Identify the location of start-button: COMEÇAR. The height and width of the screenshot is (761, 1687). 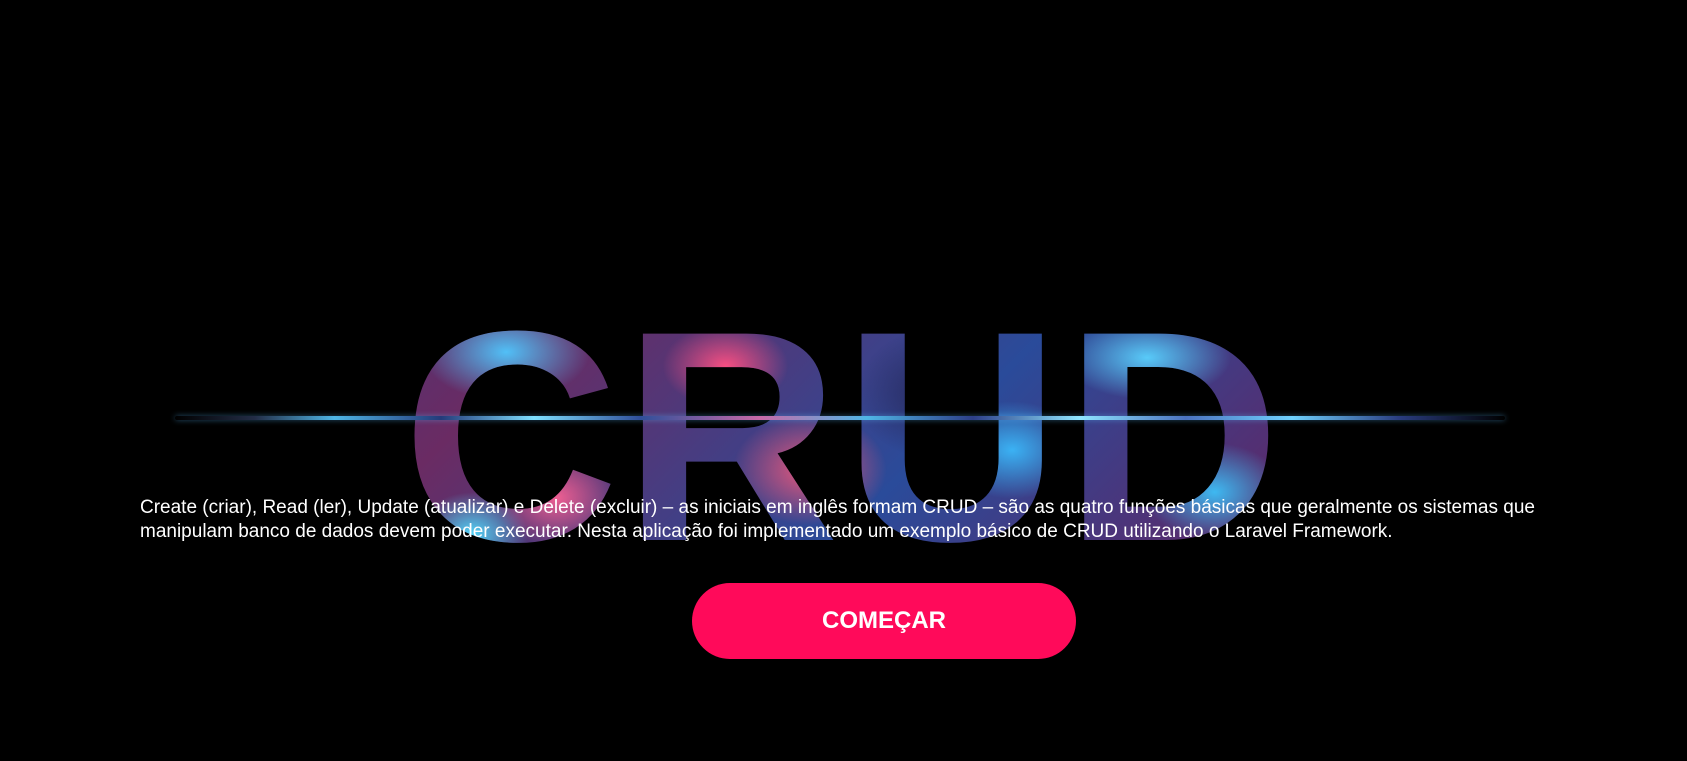
(884, 621).